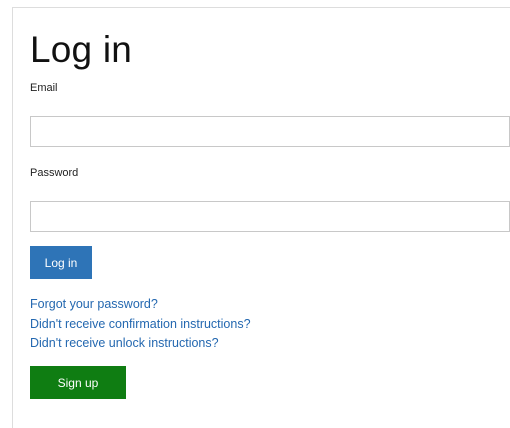 The width and height of the screenshot is (510, 428). What do you see at coordinates (81, 49) in the screenshot?
I see `page-title: Log in` at bounding box center [81, 49].